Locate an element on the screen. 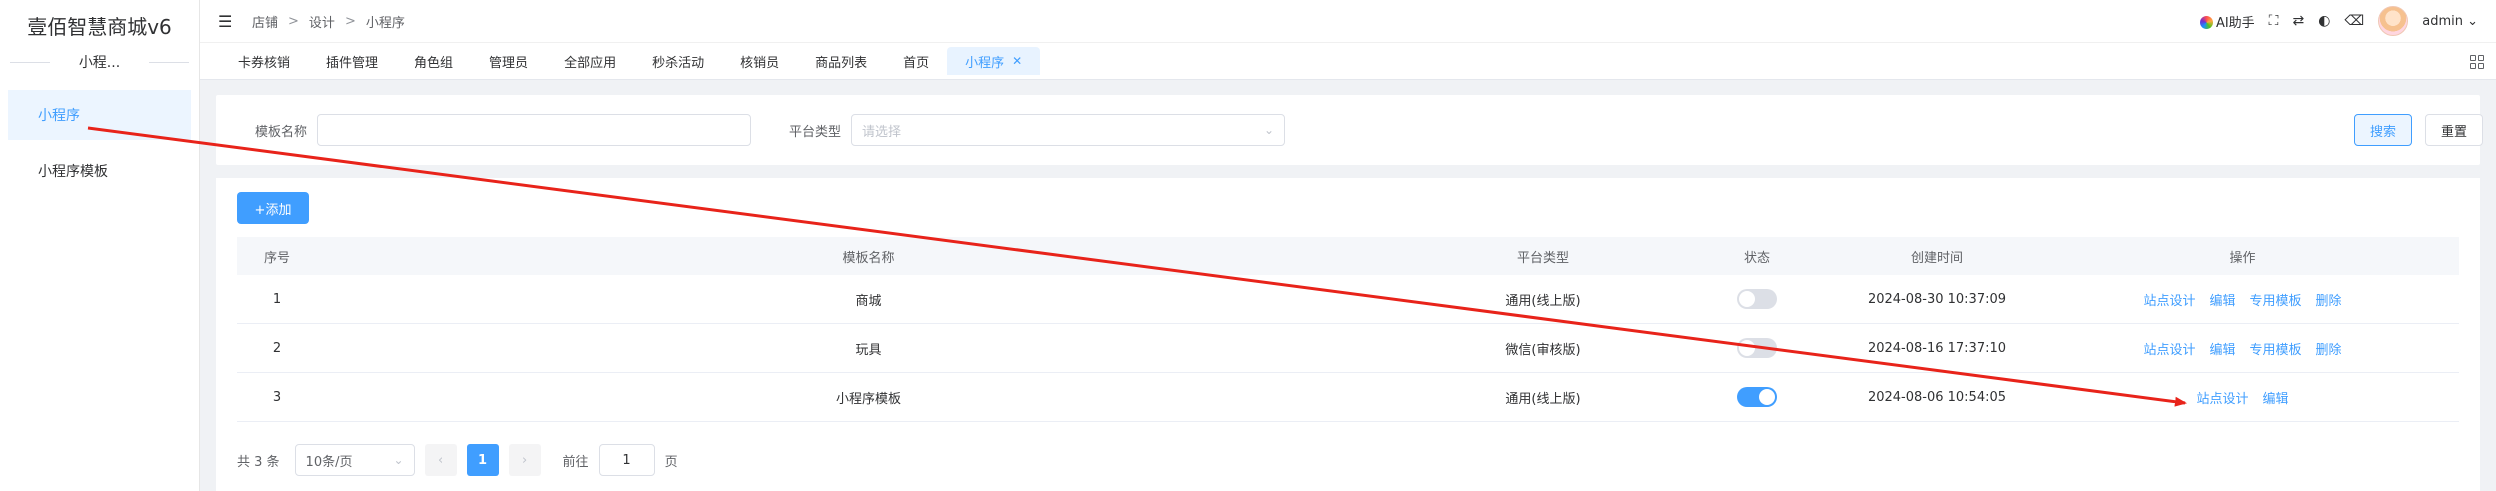 The height and width of the screenshot is (491, 2496). fullscreen-icon: ⛶ is located at coordinates (2274, 21).